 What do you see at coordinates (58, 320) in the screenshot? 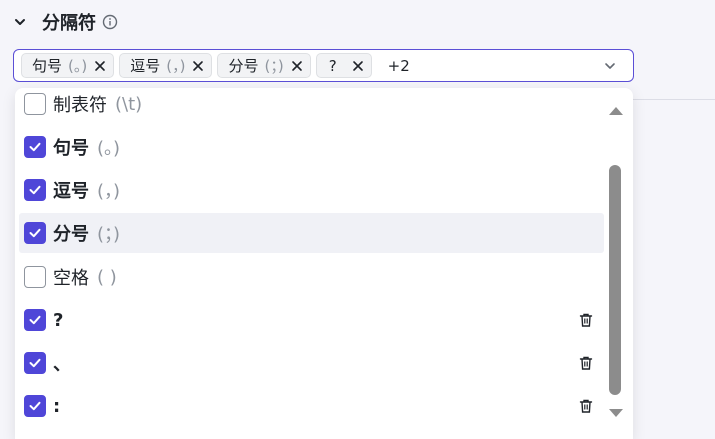
I see `option-label: ?` at bounding box center [58, 320].